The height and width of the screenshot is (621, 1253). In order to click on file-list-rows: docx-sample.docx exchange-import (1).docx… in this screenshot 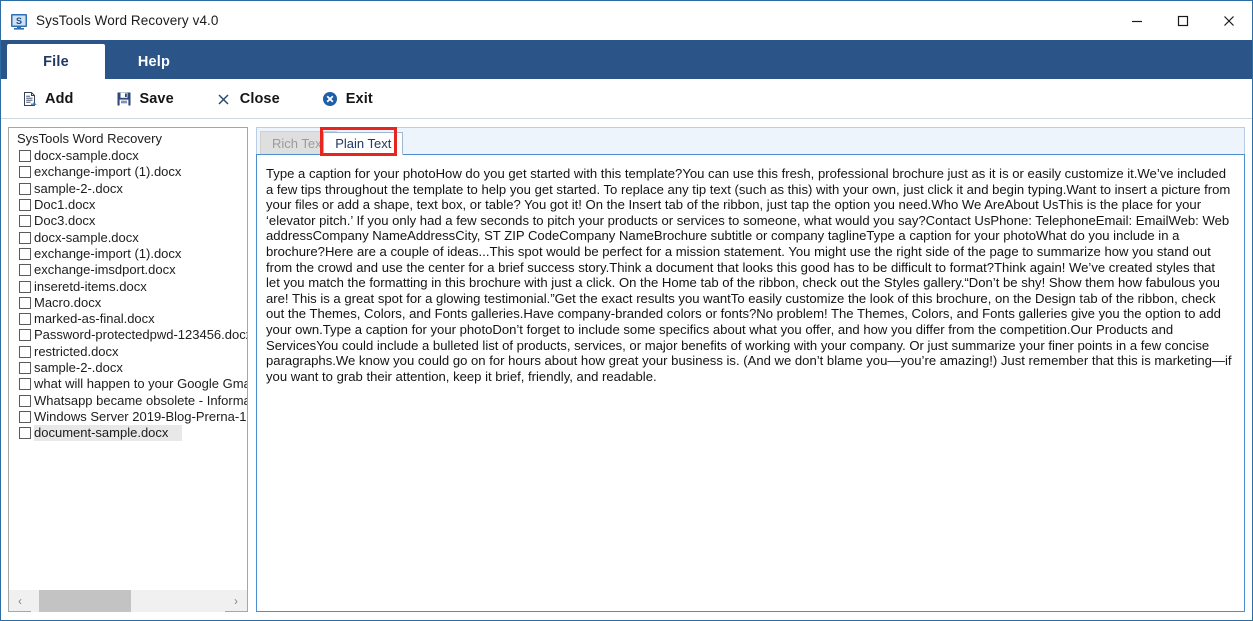, I will do `click(128, 295)`.